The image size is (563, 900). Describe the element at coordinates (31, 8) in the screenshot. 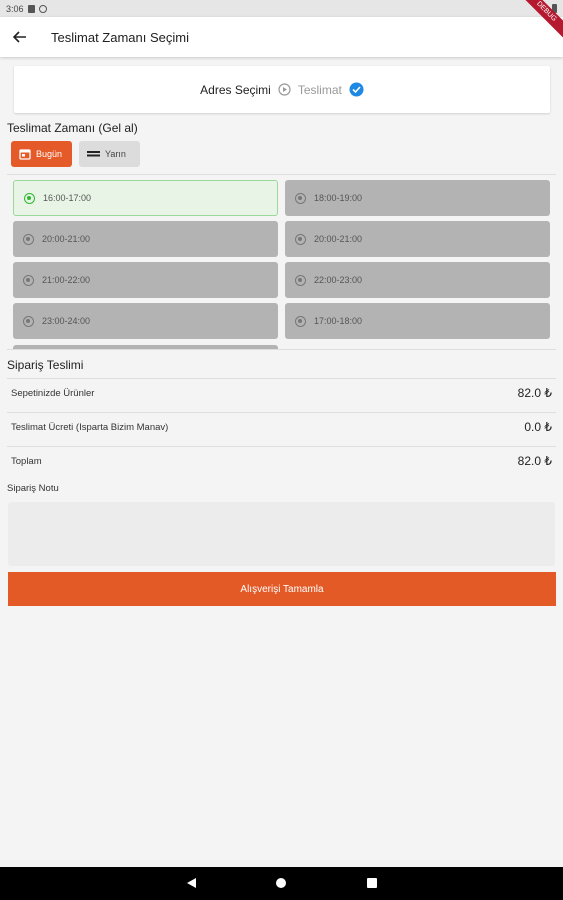

I see `sim-icon` at that location.